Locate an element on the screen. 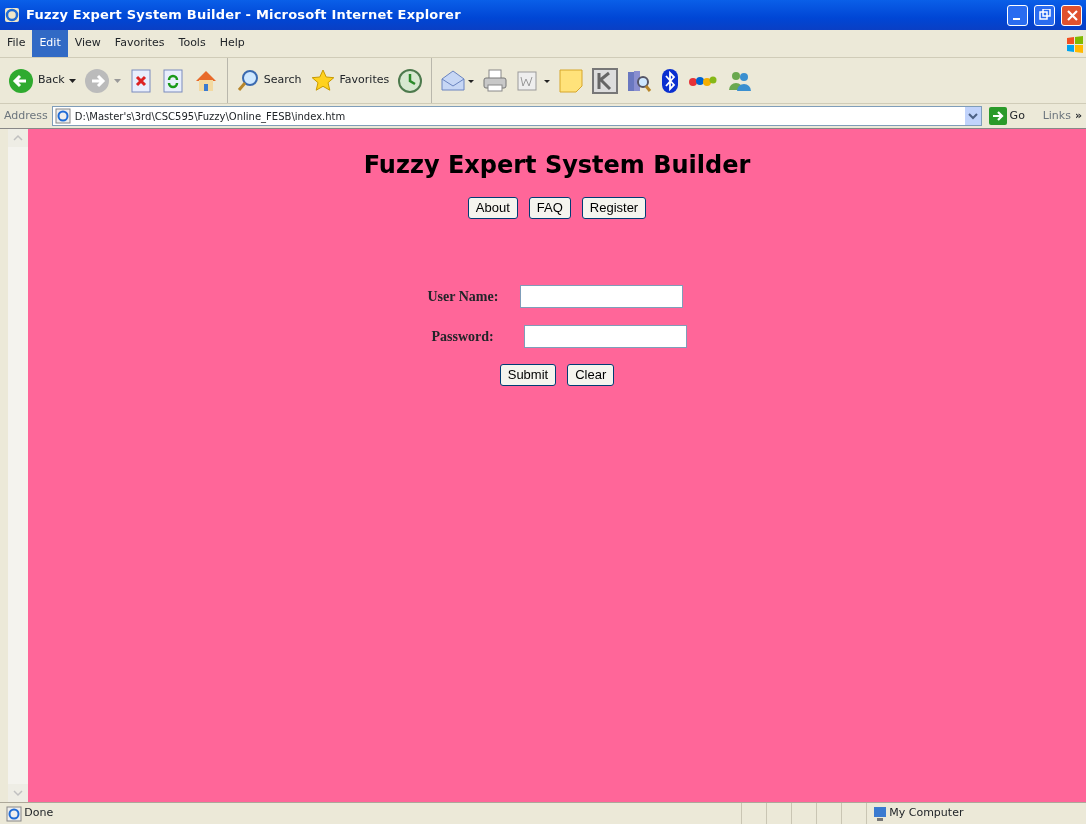  page-heading: Fuzzy Expert System Builder is located at coordinates (557, 165).